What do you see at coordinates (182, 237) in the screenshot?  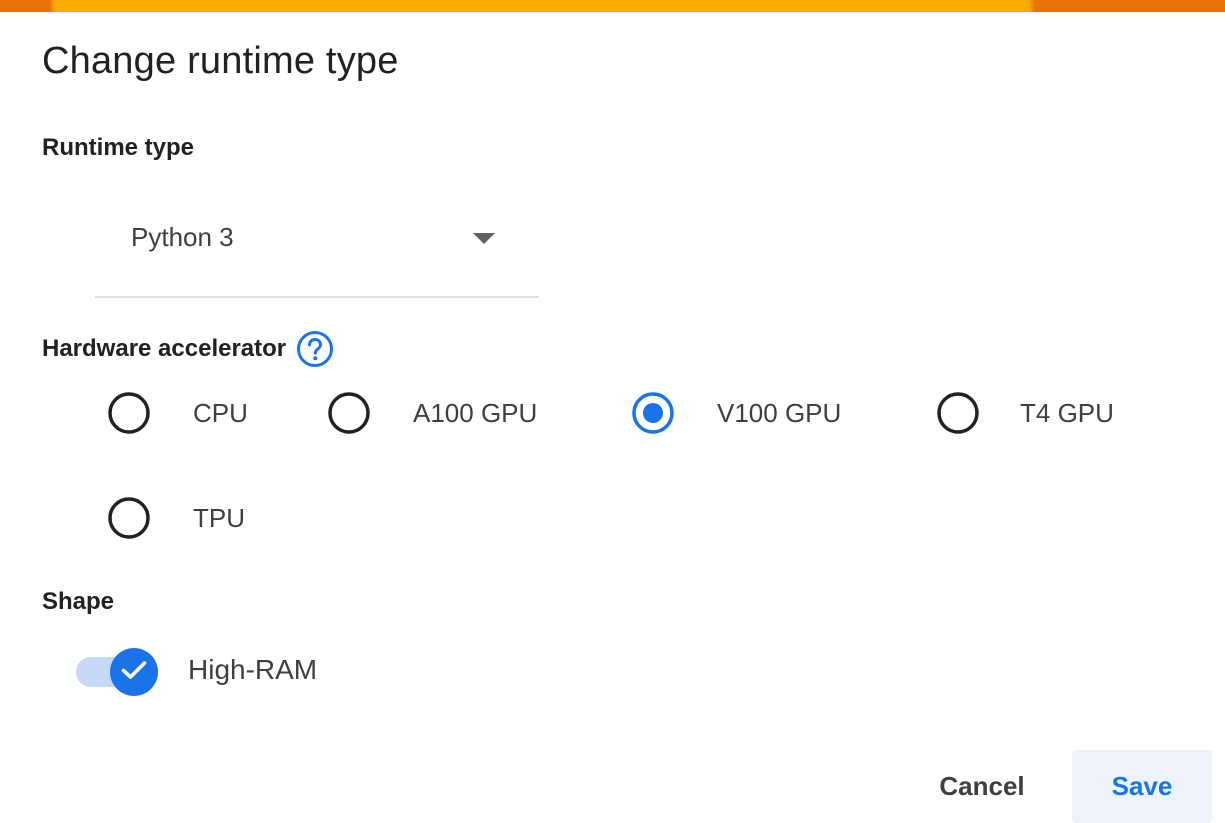 I see `runtime-type-value: Python 3` at bounding box center [182, 237].